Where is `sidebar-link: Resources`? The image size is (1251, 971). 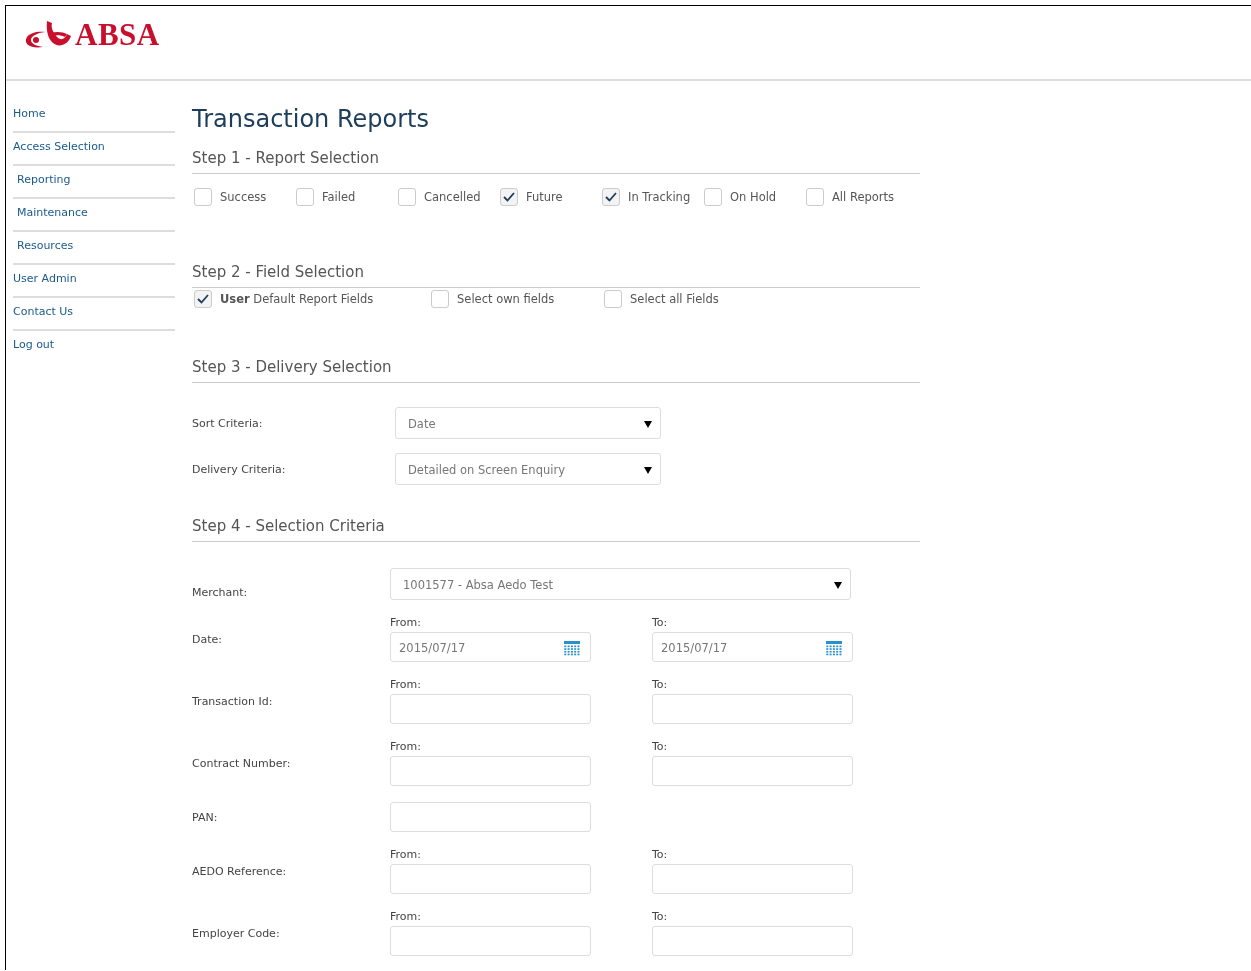 sidebar-link: Resources is located at coordinates (94, 249).